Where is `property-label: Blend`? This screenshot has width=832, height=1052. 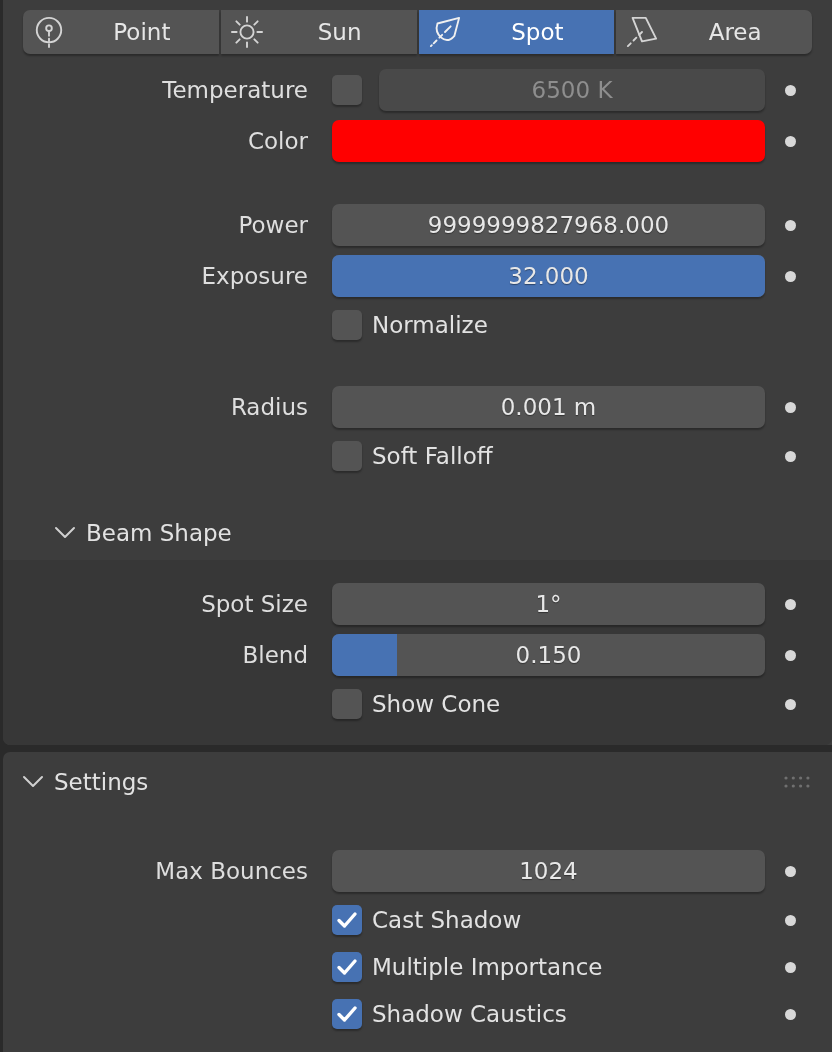 property-label: Blend is located at coordinates (275, 655).